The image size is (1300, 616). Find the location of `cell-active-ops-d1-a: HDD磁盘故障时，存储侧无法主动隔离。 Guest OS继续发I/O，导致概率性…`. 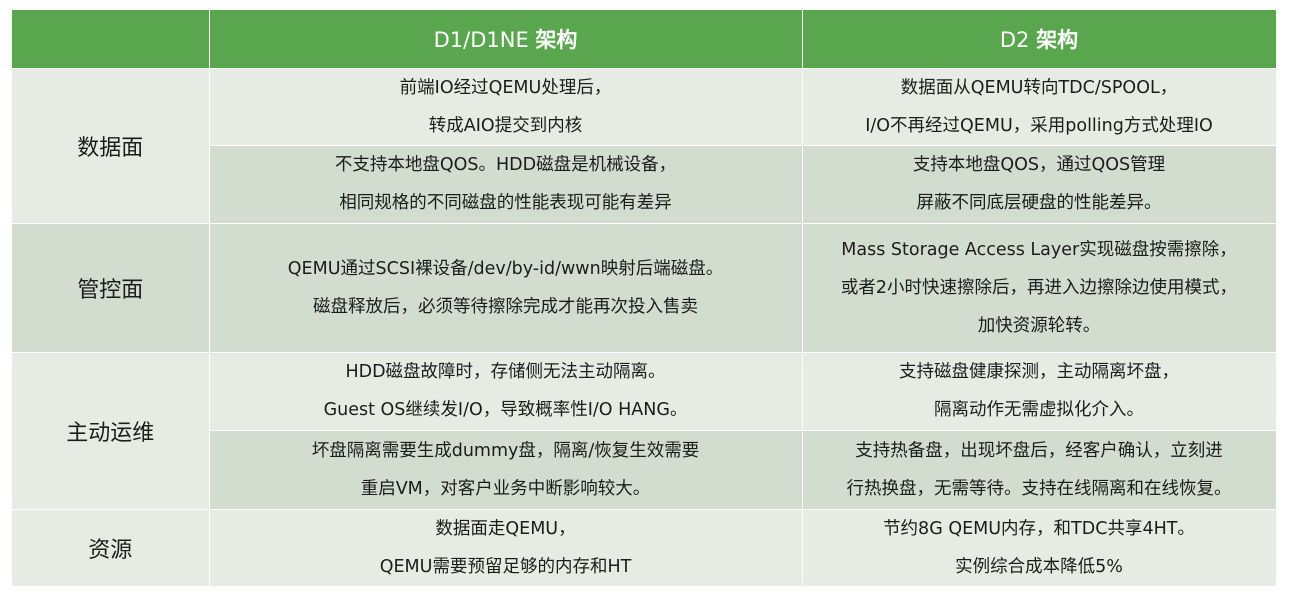

cell-active-ops-d1-a: HDD磁盘故障时，存储侧无法主动隔离。 Guest OS继续发I/O，导致概率性… is located at coordinates (506, 391).